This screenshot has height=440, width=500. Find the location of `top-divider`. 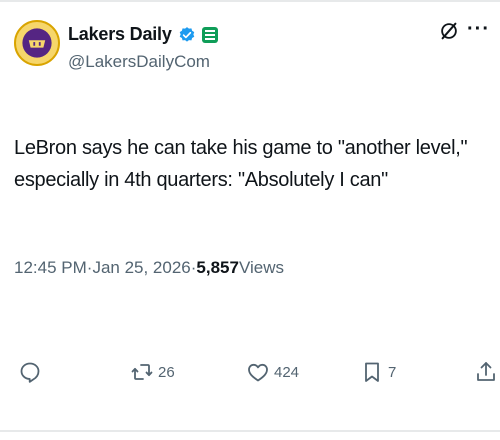

top-divider is located at coordinates (250, 1).